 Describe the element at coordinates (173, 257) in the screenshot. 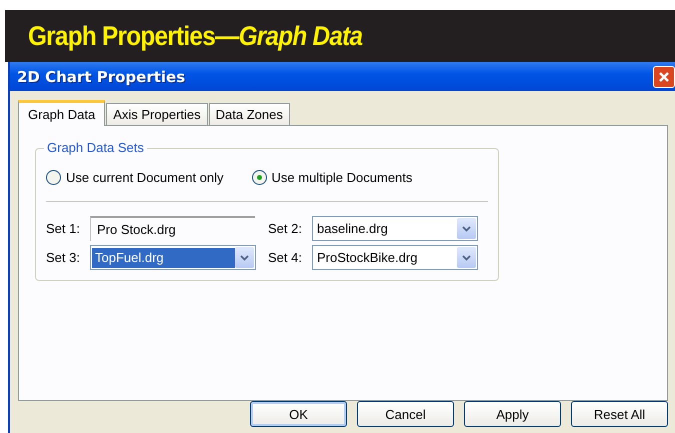

I see `dropdown: TopFuel.drg` at that location.